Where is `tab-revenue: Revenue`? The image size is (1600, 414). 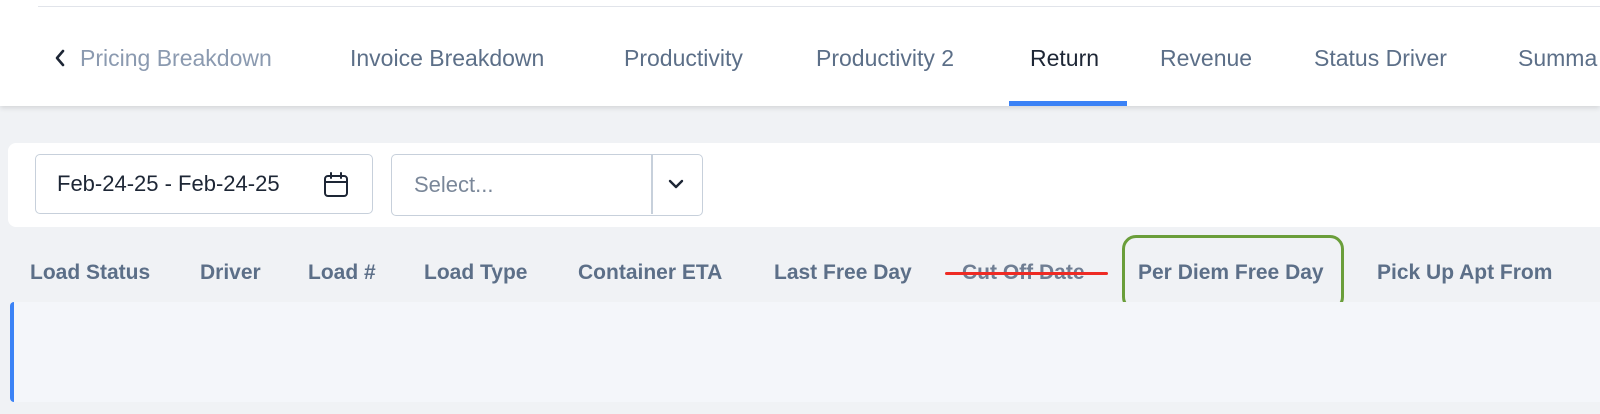 tab-revenue: Revenue is located at coordinates (1206, 58).